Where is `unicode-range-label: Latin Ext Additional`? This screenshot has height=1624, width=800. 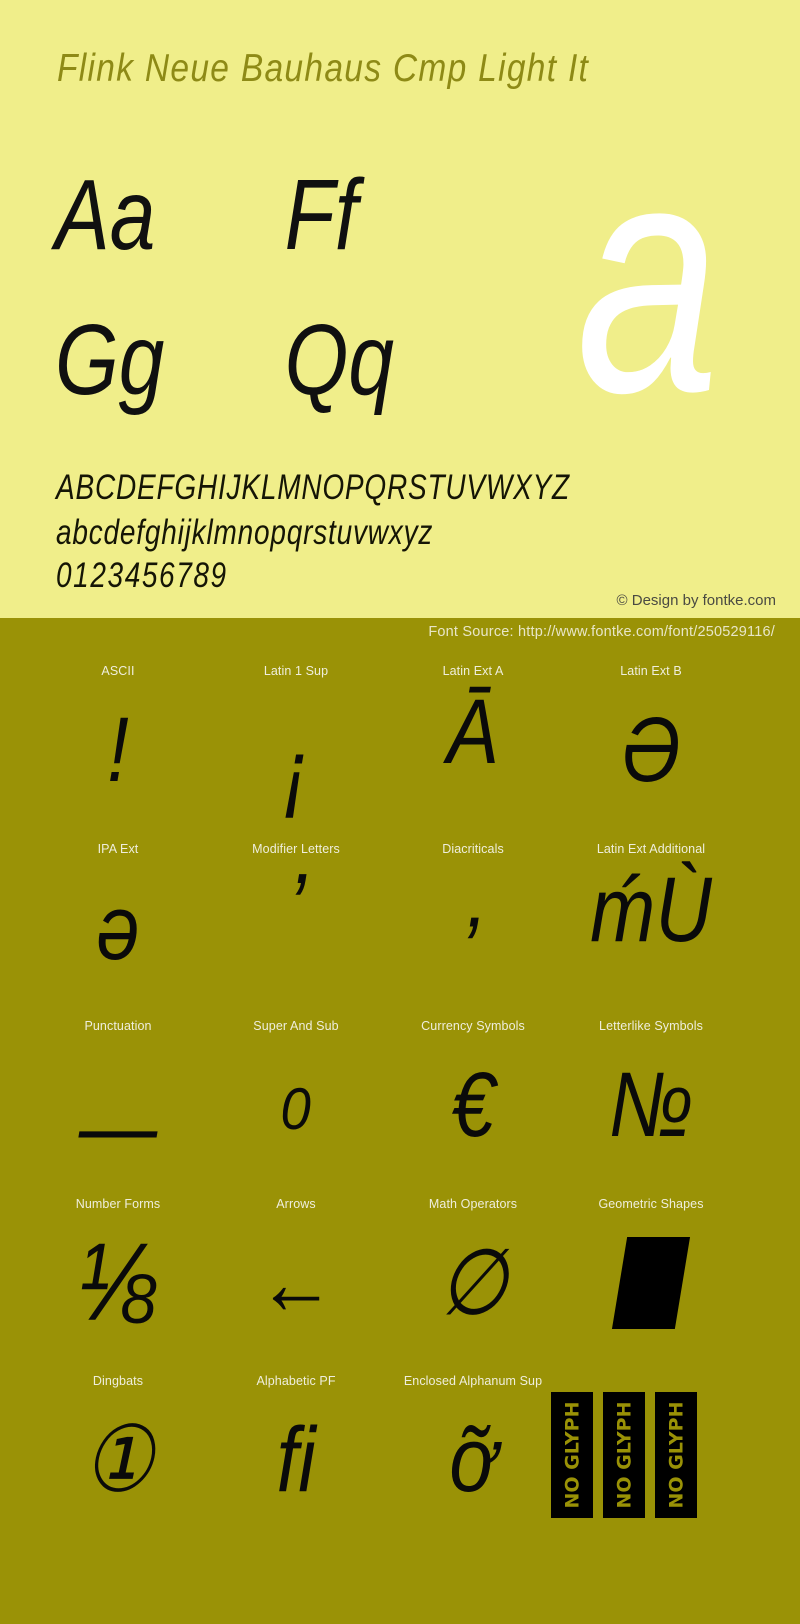 unicode-range-label: Latin Ext Additional is located at coordinates (651, 848).